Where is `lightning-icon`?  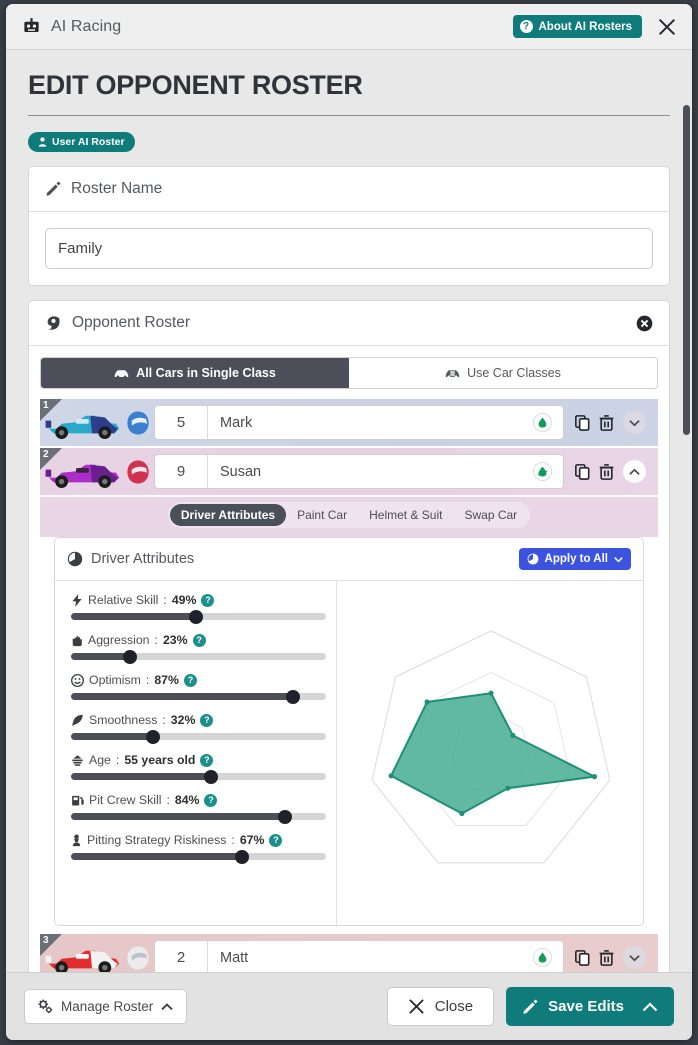 lightning-icon is located at coordinates (77, 600).